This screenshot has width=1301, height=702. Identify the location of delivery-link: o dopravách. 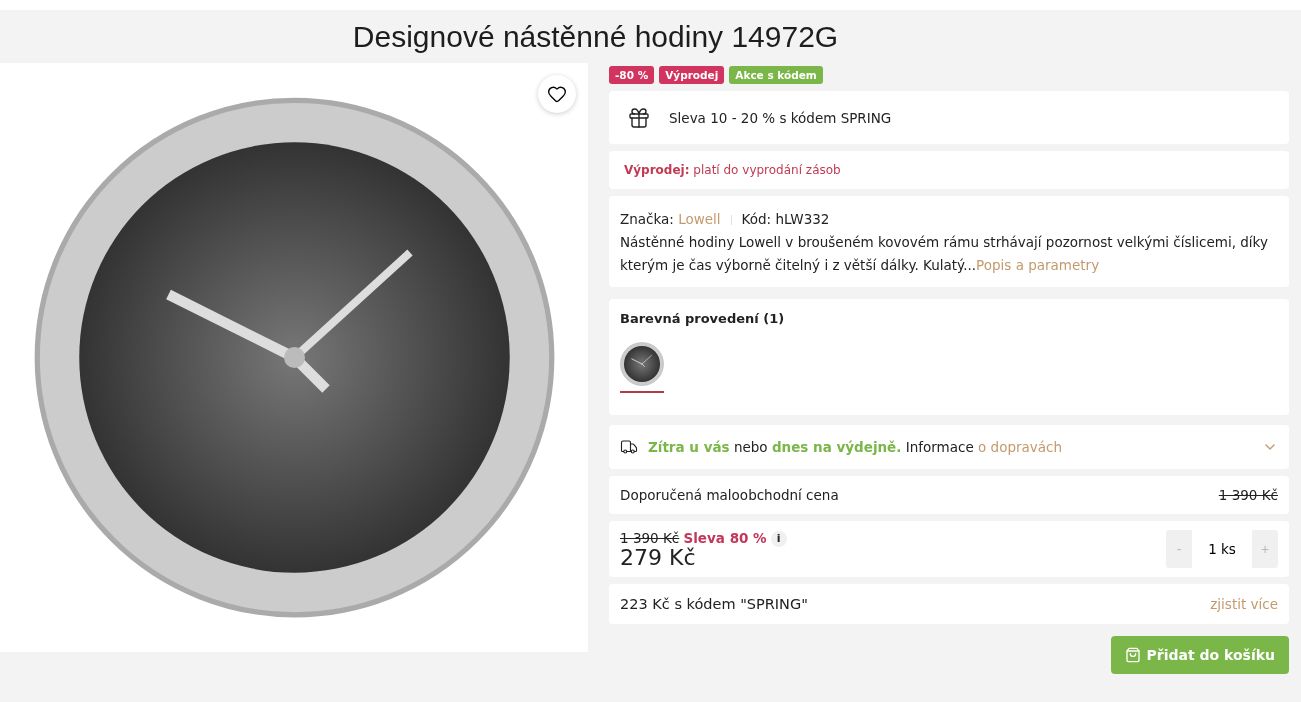
(1020, 447).